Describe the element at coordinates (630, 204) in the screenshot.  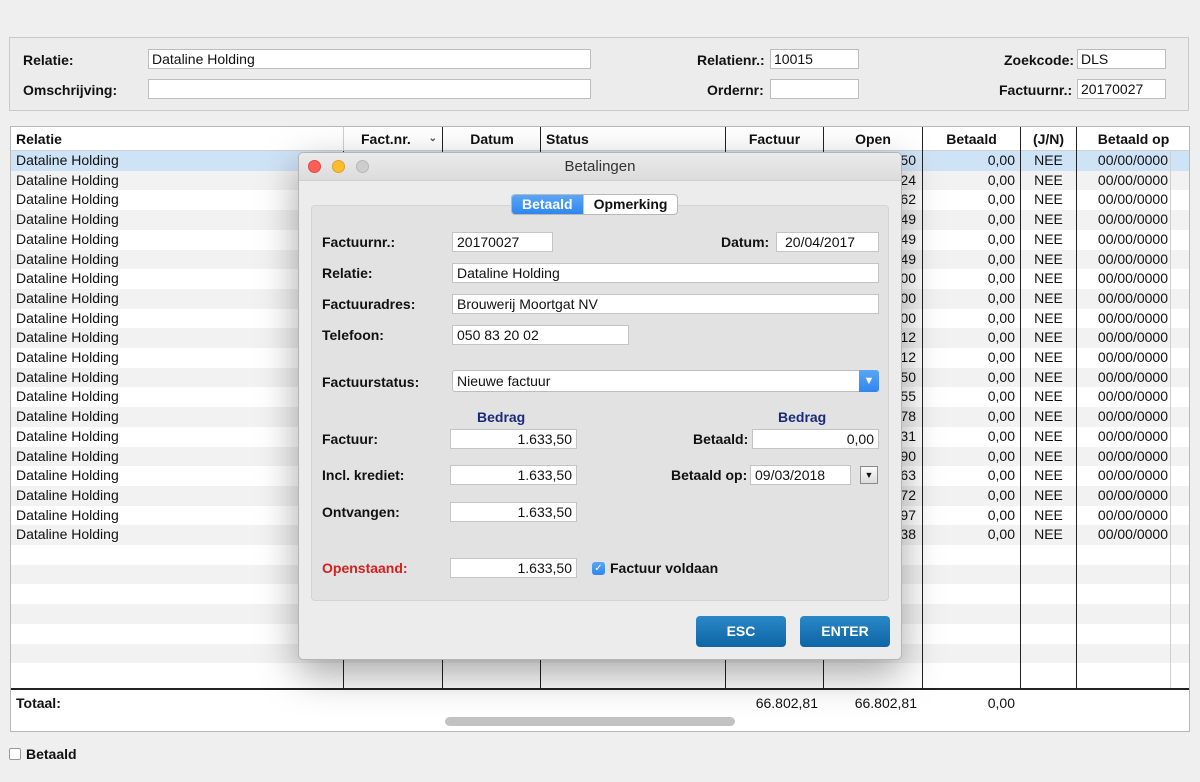
I see `tab-opmerking: Opmerking` at that location.